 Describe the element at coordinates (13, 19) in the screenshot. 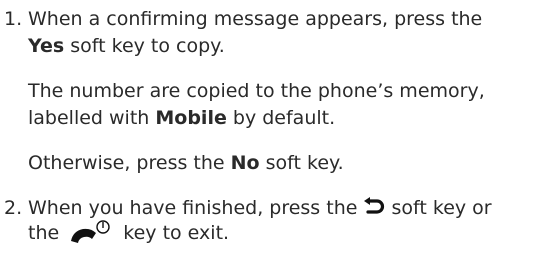

I see `step-number: 1.` at that location.